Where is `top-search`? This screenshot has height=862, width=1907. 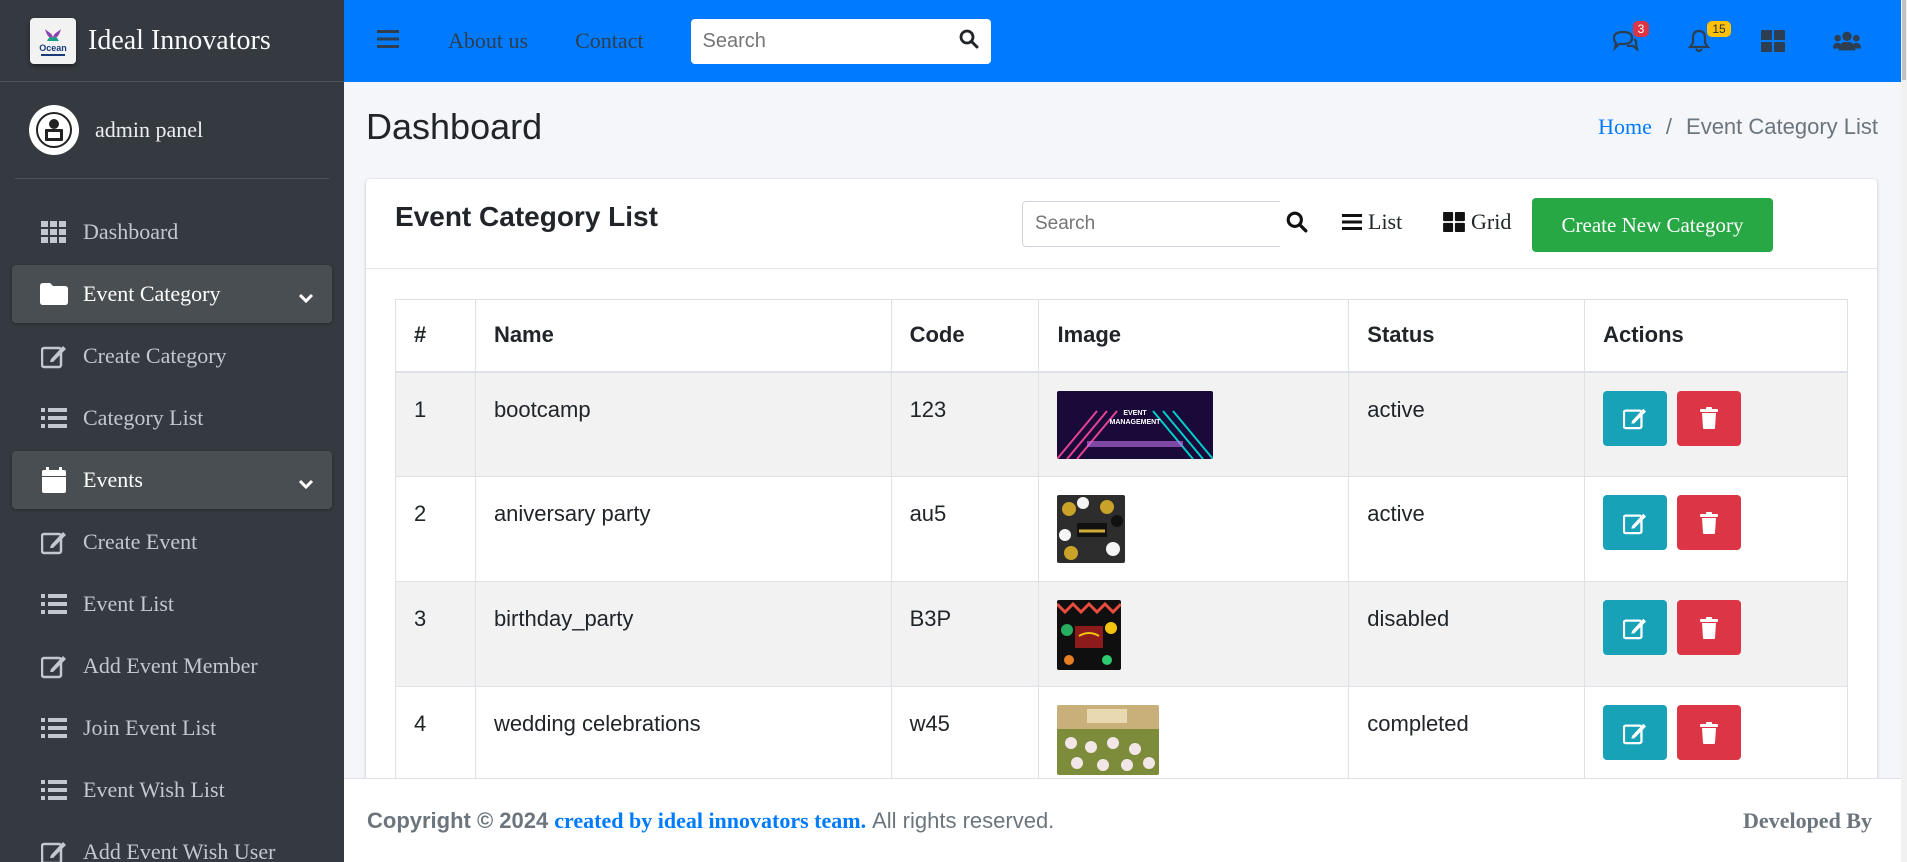 top-search is located at coordinates (840, 41).